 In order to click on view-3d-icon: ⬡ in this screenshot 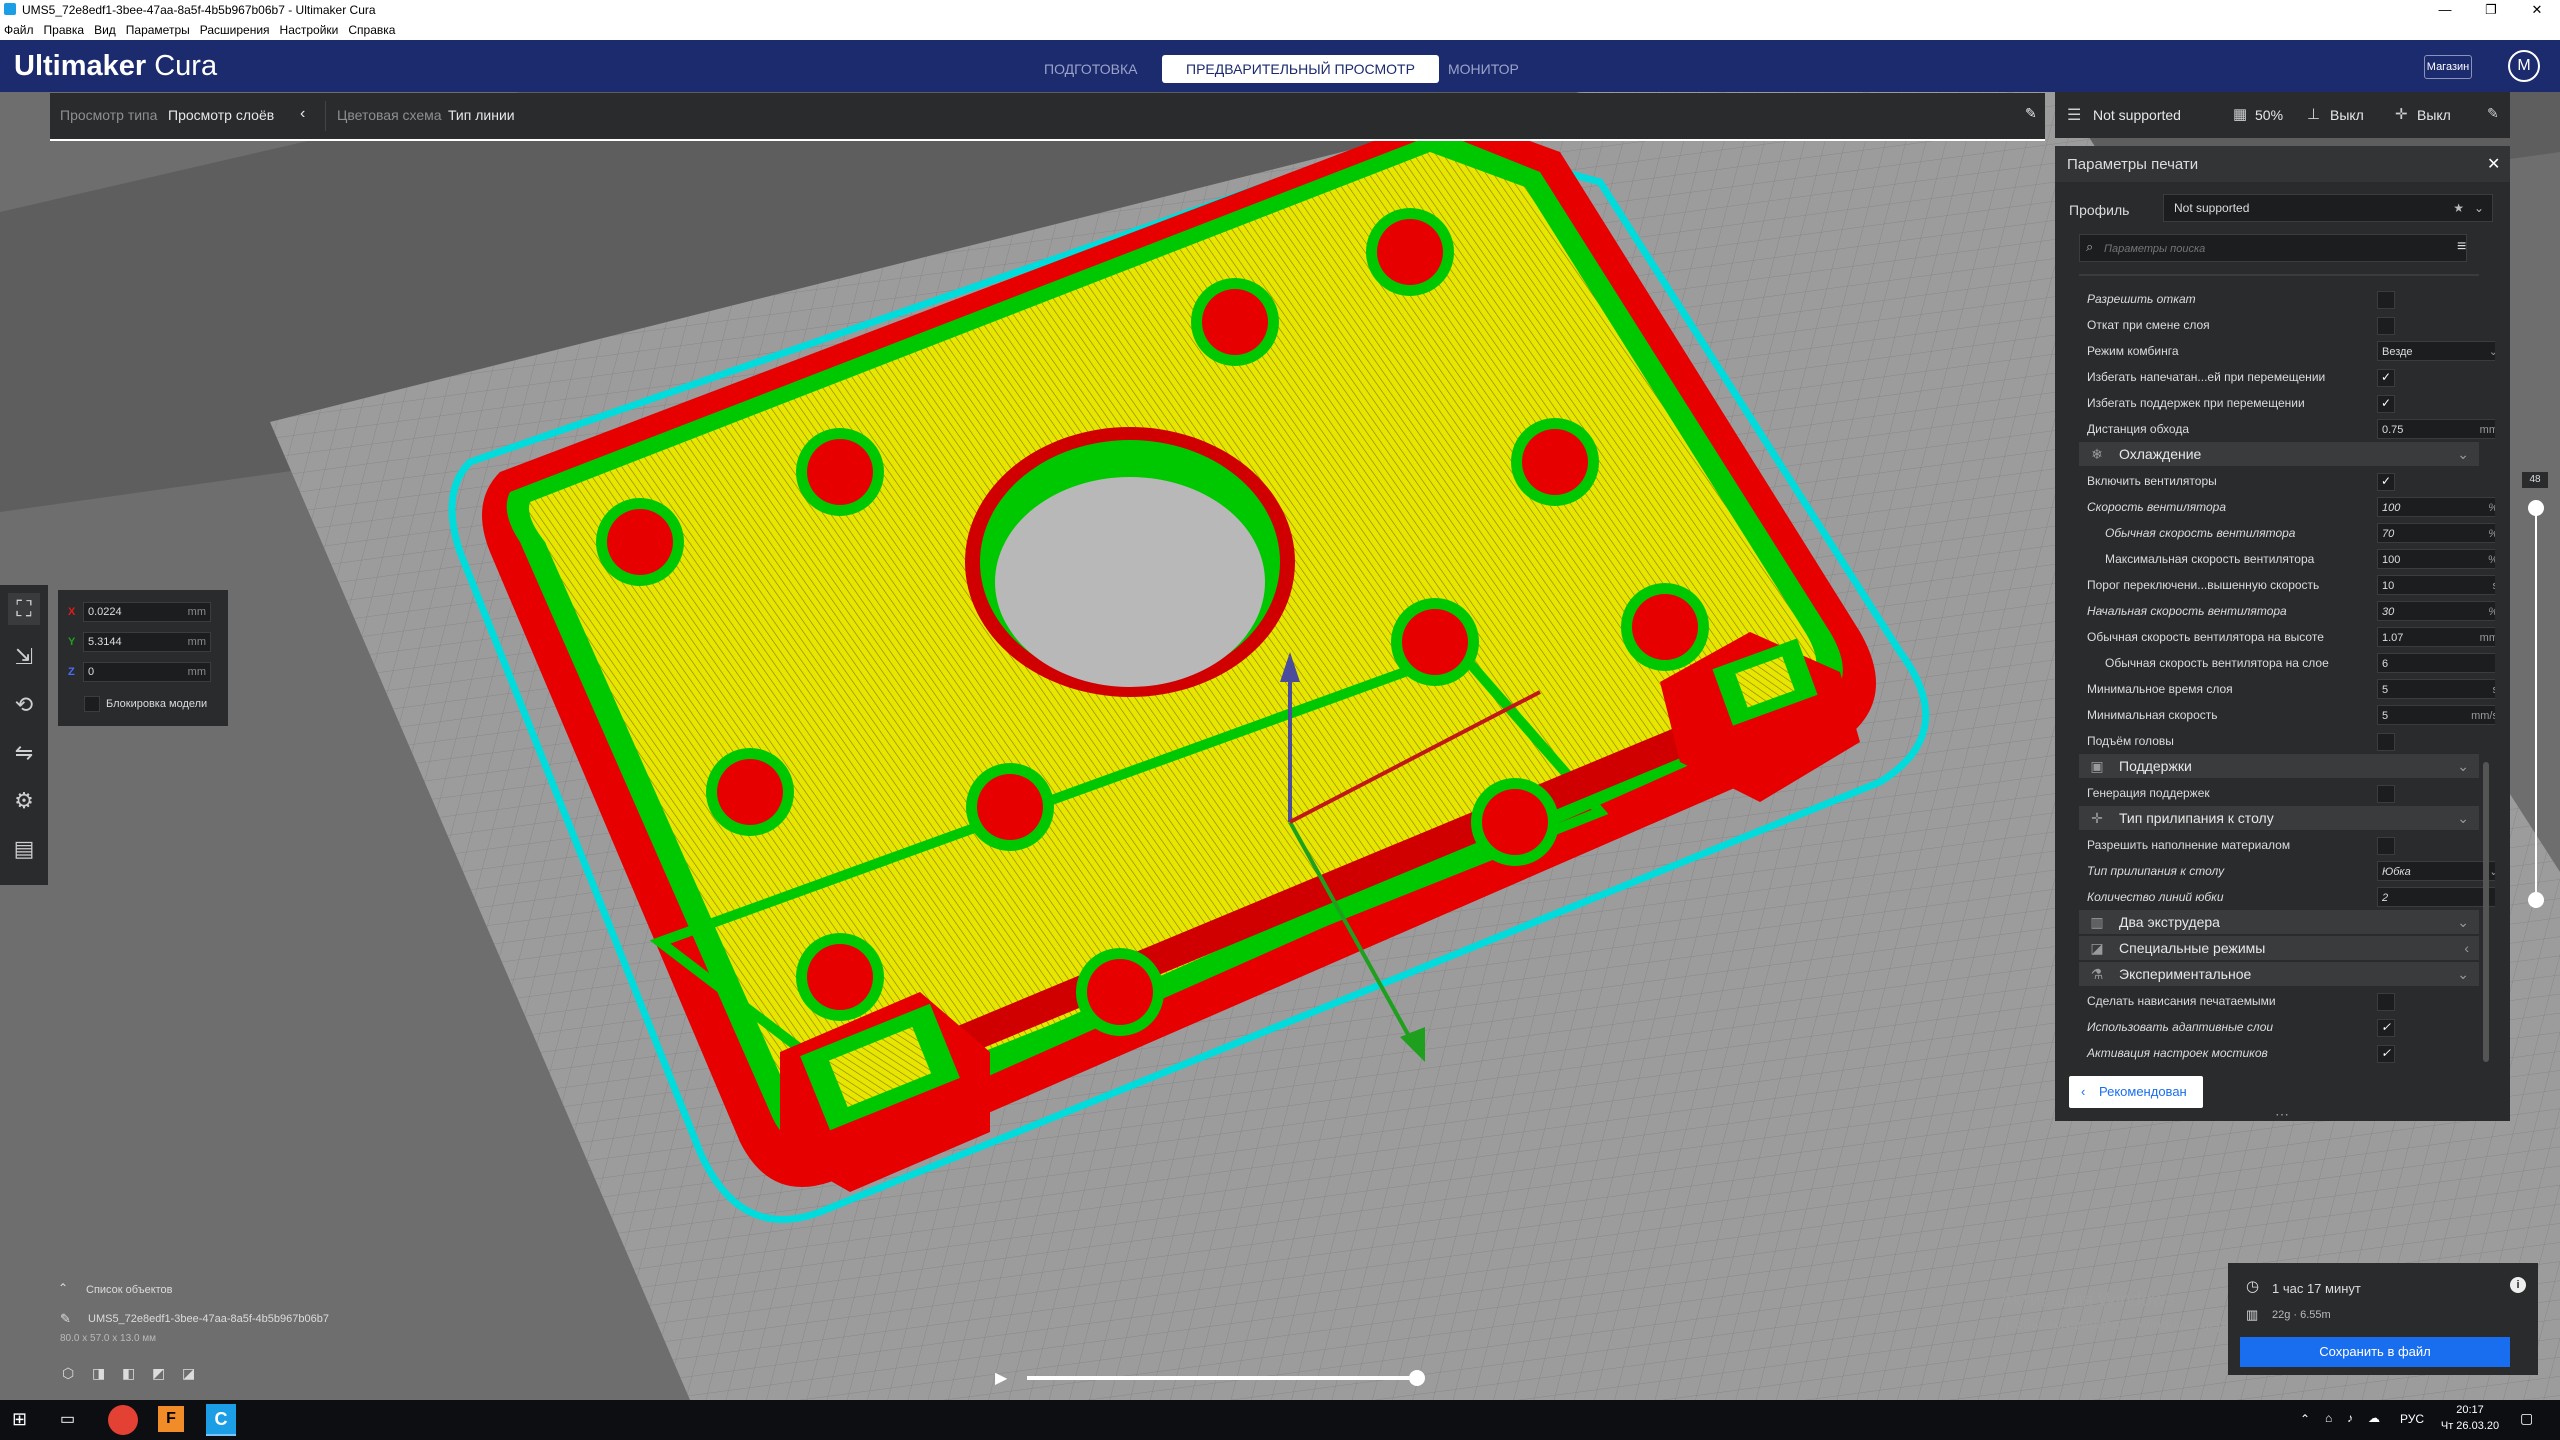, I will do `click(68, 1373)`.